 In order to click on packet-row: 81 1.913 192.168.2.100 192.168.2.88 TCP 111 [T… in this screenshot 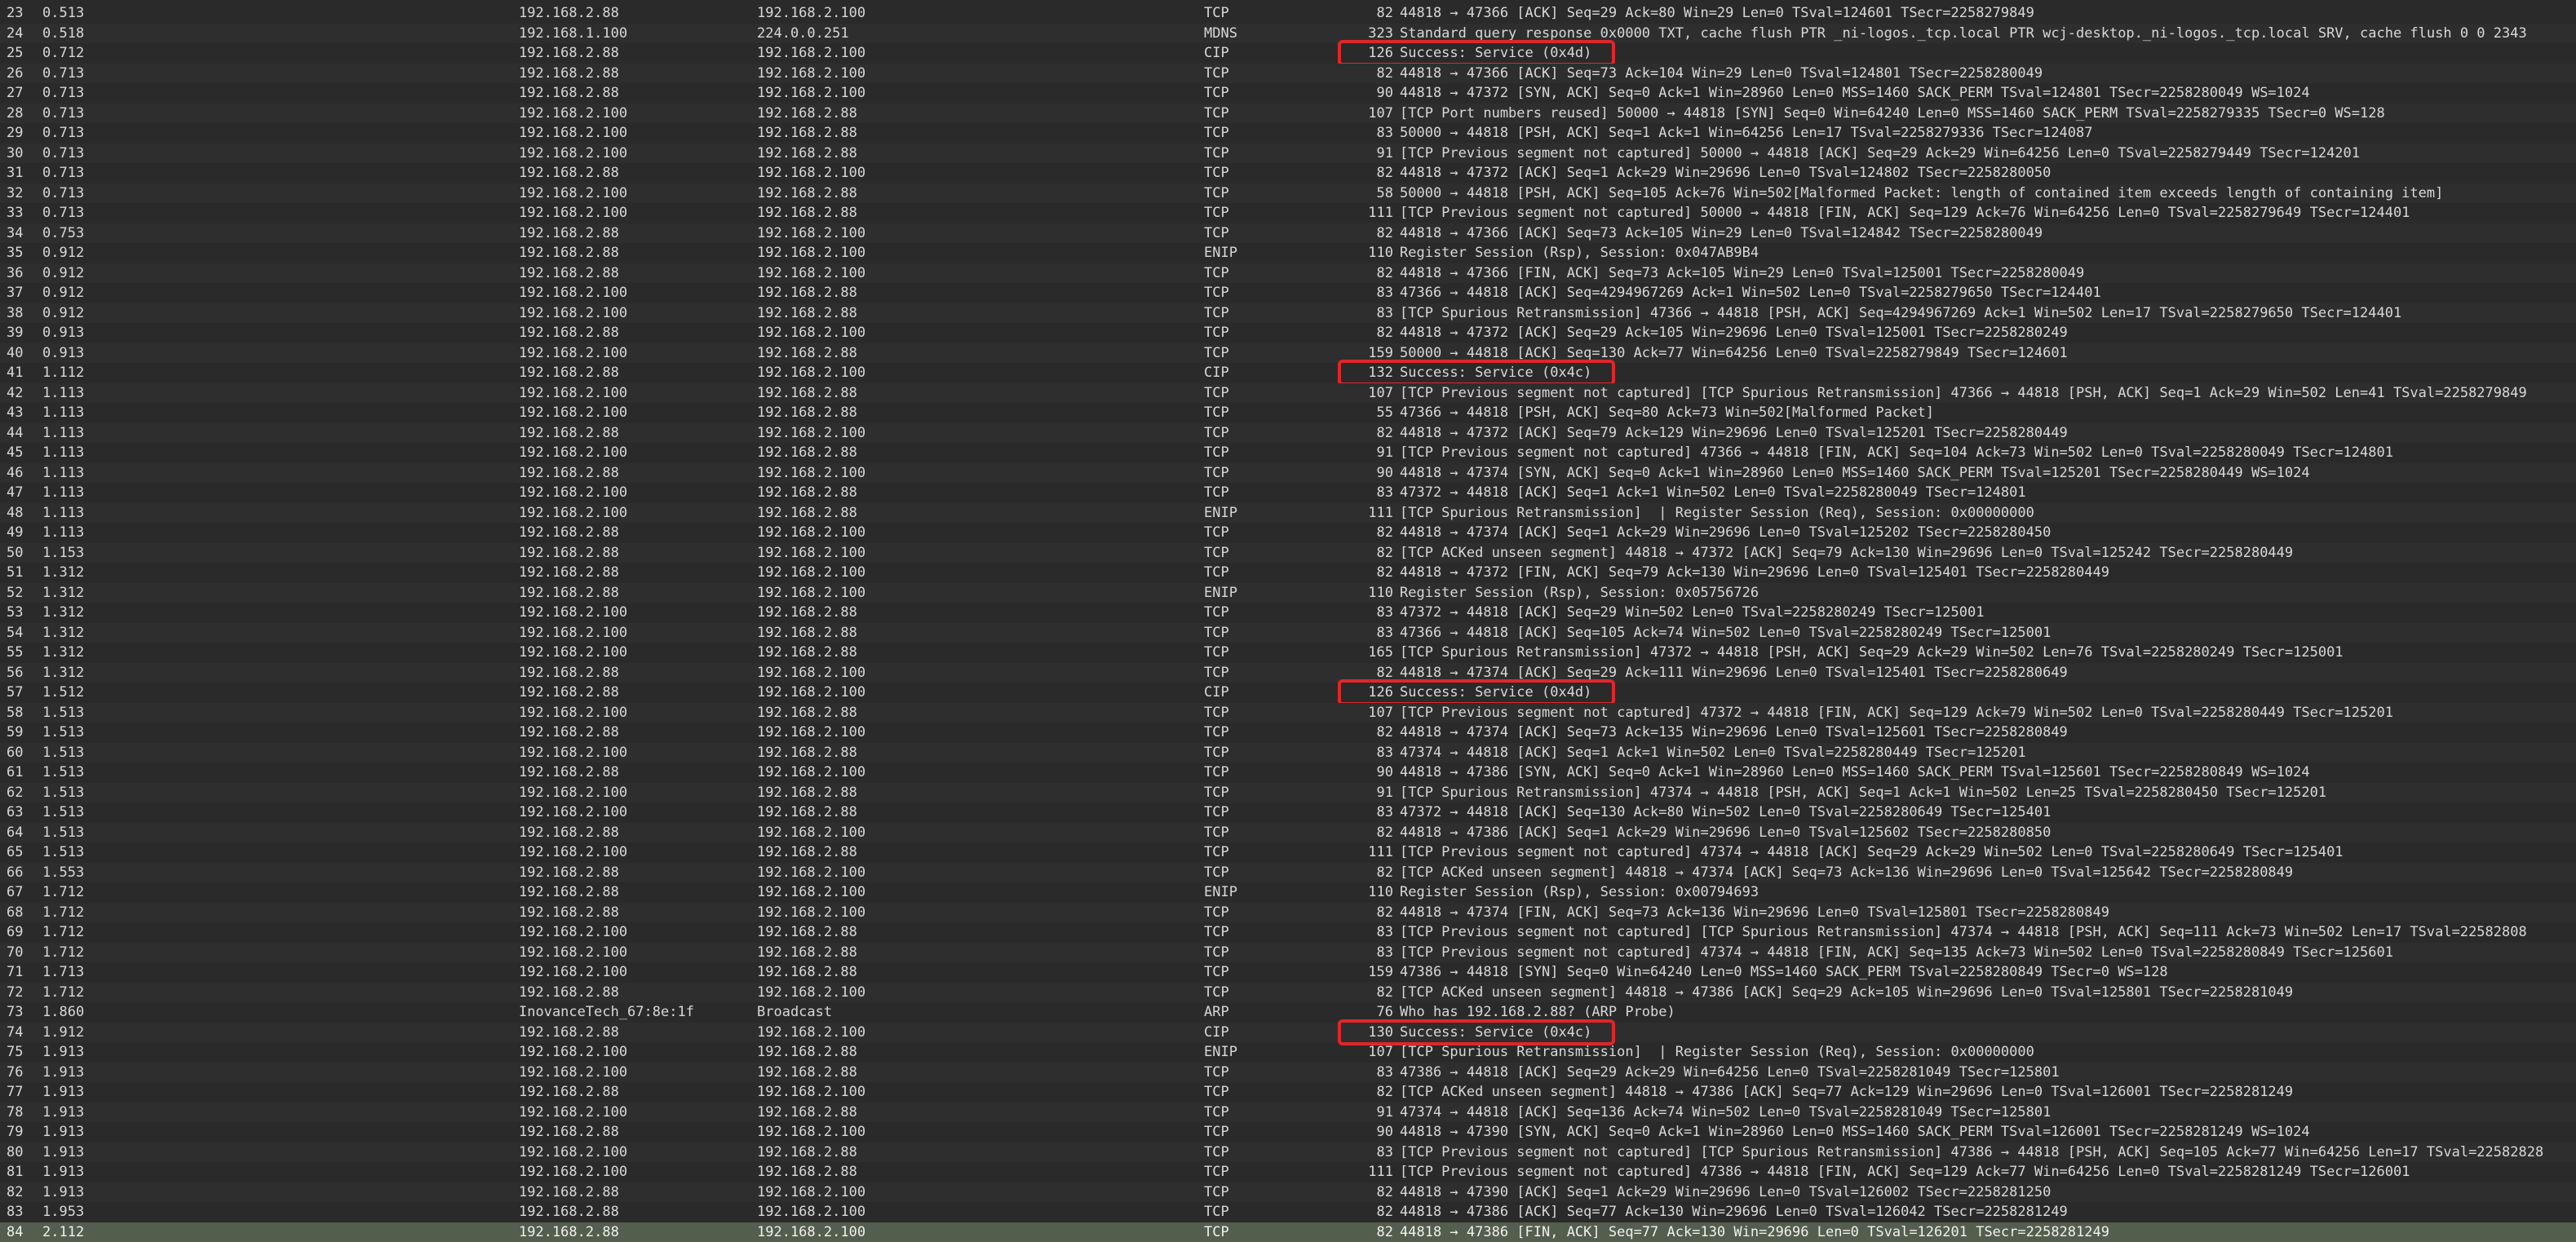, I will do `click(1288, 1172)`.